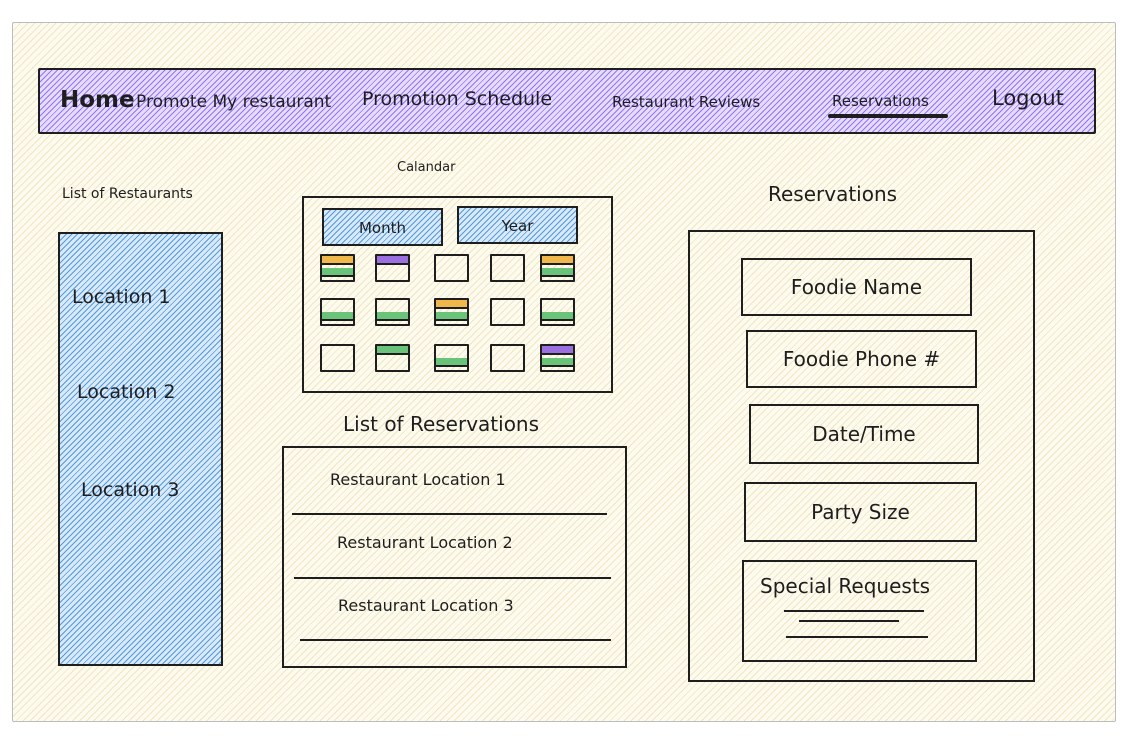 The height and width of the screenshot is (736, 1132). Describe the element at coordinates (833, 194) in the screenshot. I see `reservation-form-title: Reservations` at that location.